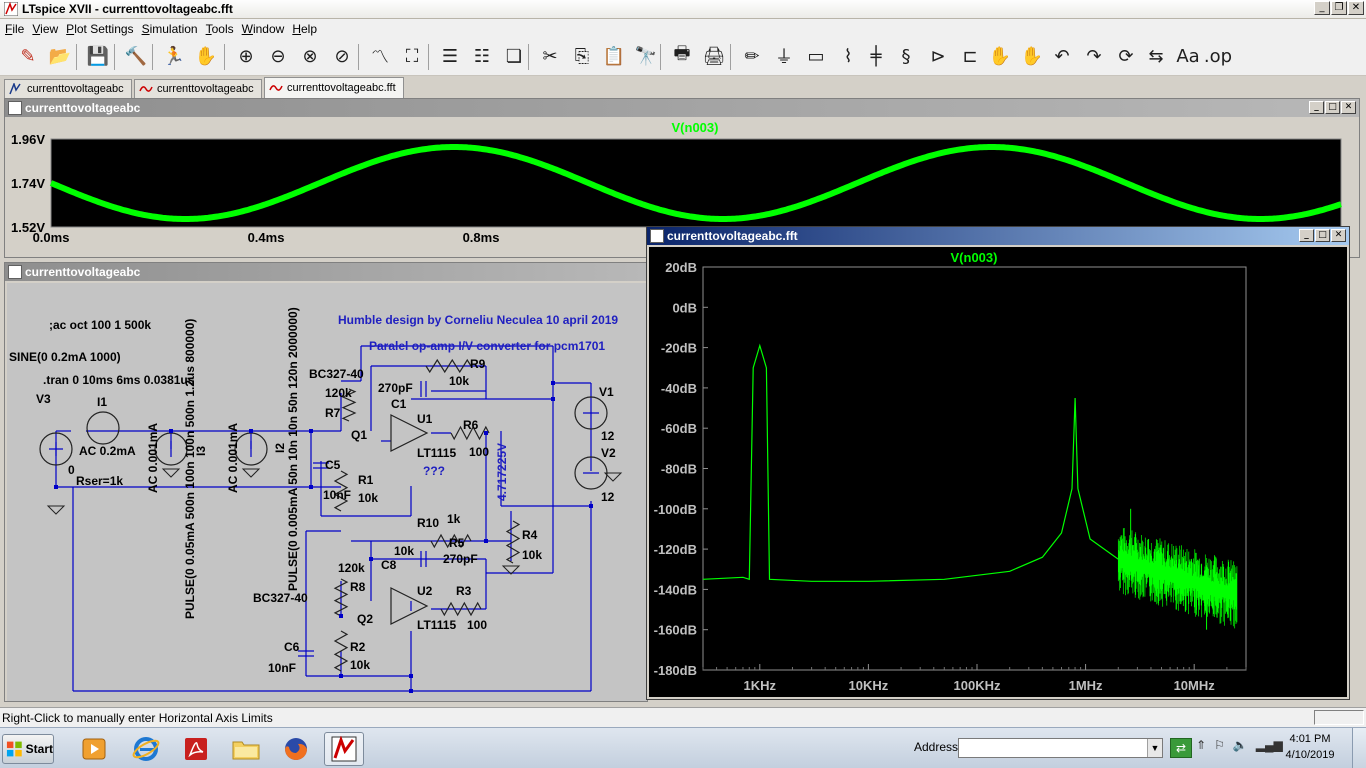 The height and width of the screenshot is (768, 1366). Describe the element at coordinates (196, 749) in the screenshot. I see `acrobat-icon` at that location.